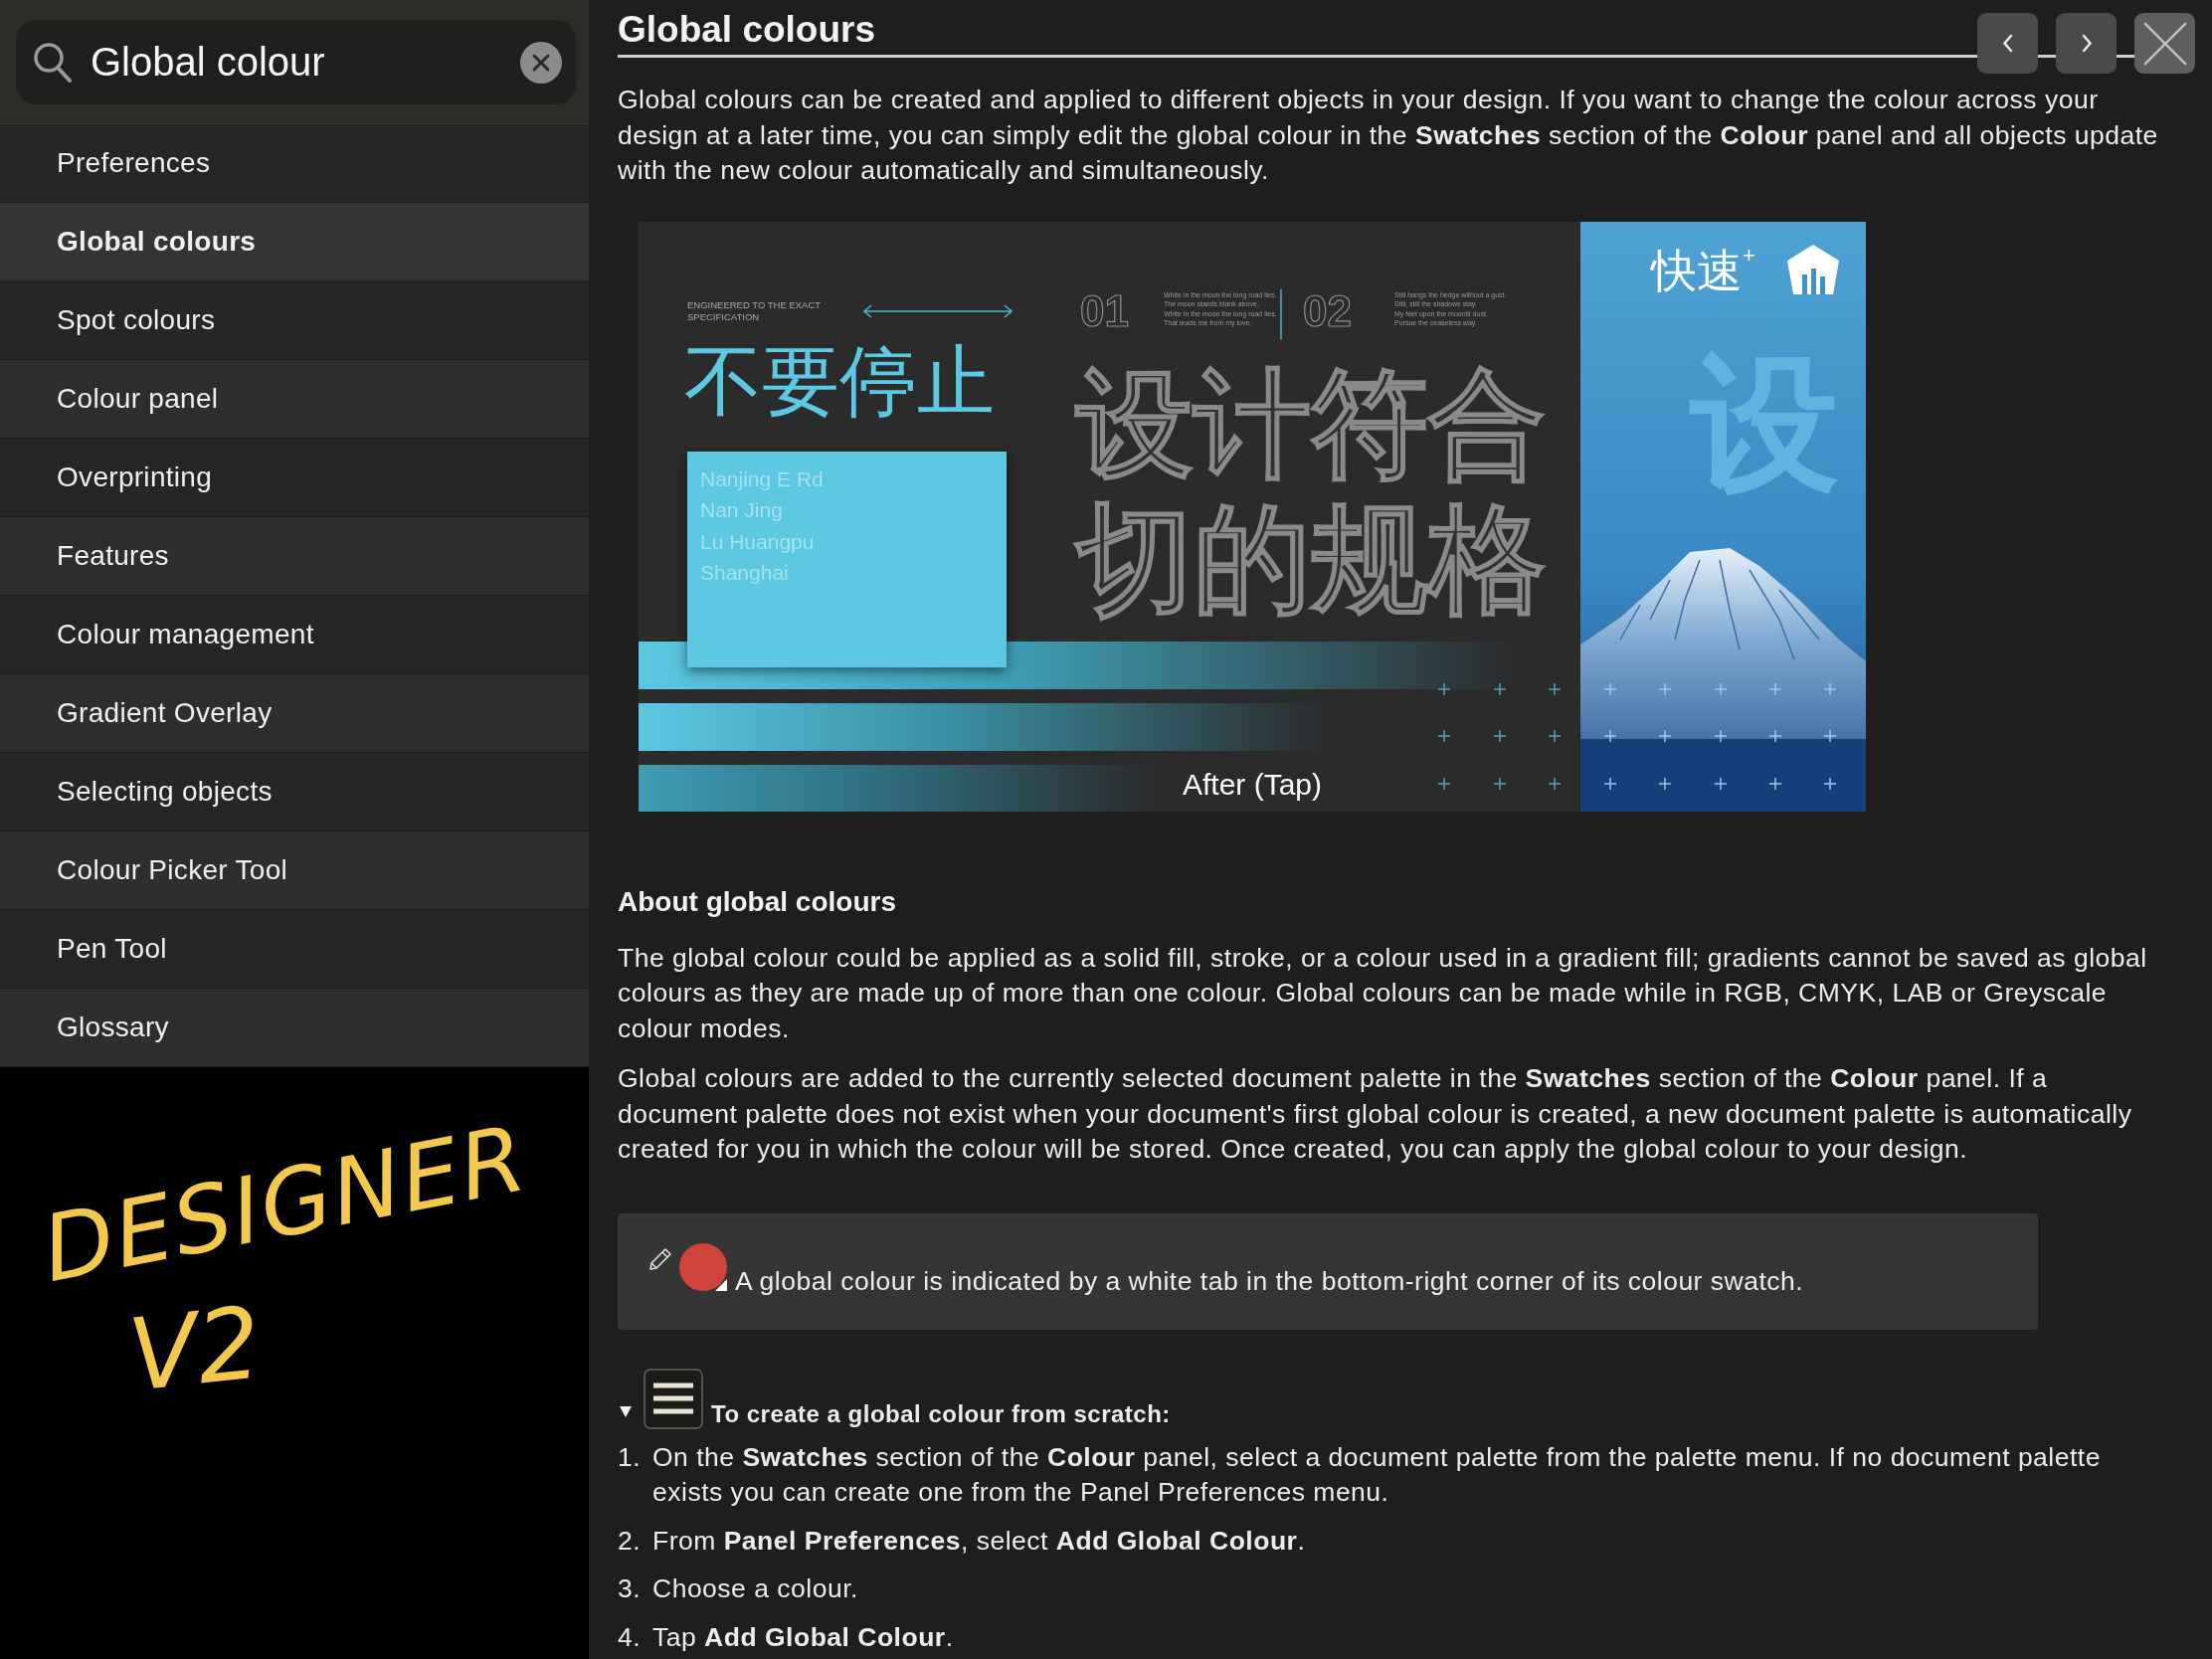  I want to click on chevron-left-icon, so click(2007, 43).